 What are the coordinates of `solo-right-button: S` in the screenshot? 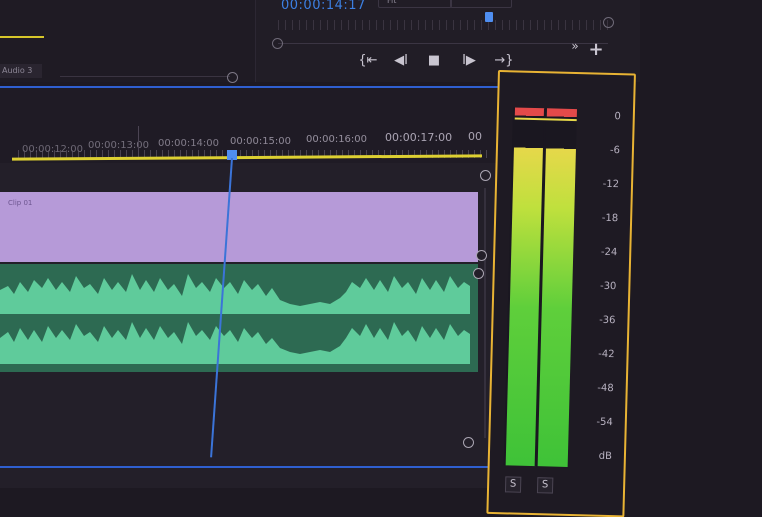 It's located at (545, 485).